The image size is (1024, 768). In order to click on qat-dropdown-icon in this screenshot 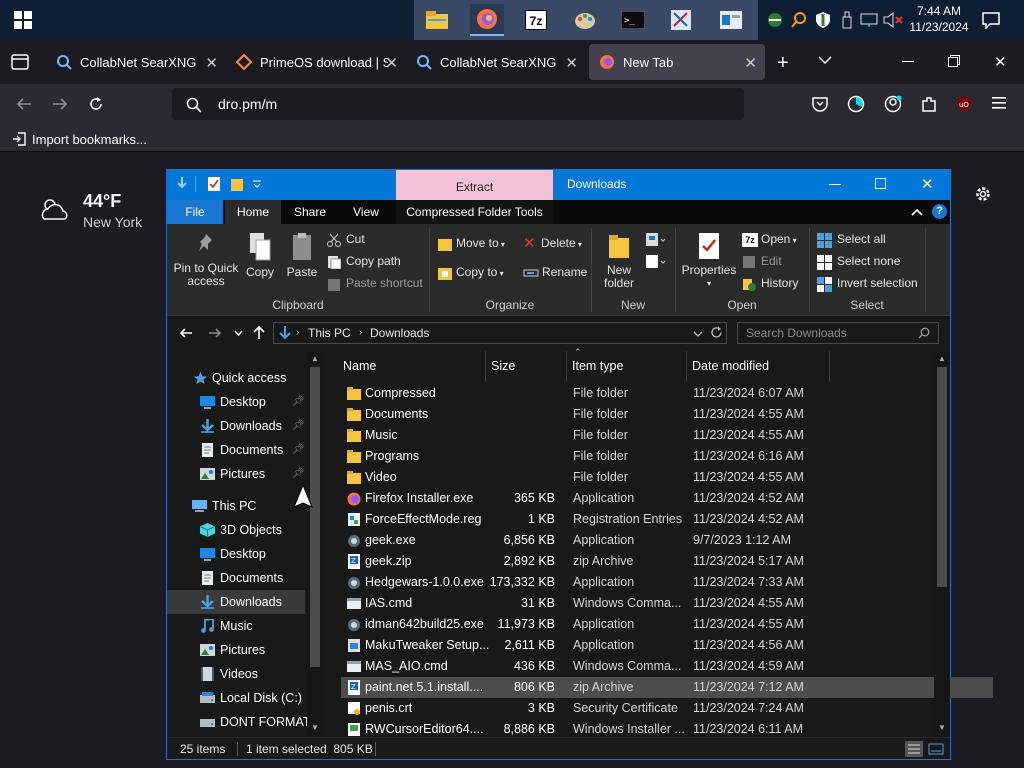, I will do `click(257, 184)`.